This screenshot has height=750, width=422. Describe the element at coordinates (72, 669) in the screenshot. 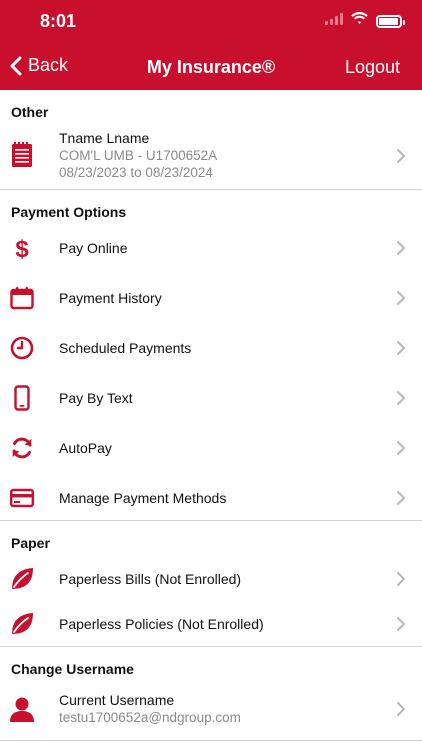

I see `section-header-change-username: Change Username` at that location.